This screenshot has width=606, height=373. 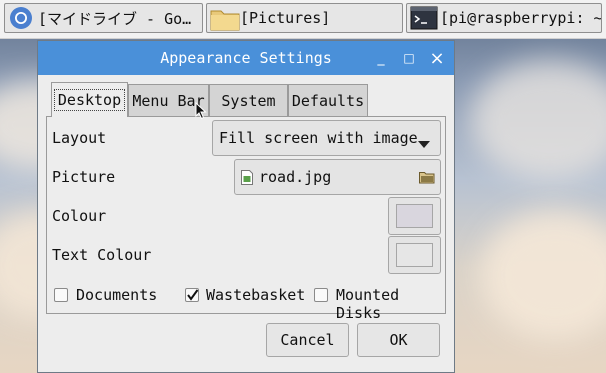 I want to click on cancel-button: Cancel, so click(x=307, y=340).